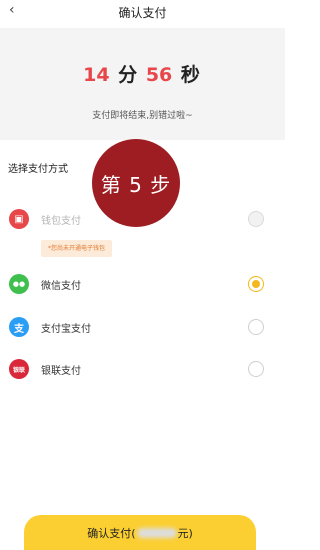 This screenshot has width=320, height=550. I want to click on countdown-note: 支付即将结束,别错过啦~, so click(142, 116).